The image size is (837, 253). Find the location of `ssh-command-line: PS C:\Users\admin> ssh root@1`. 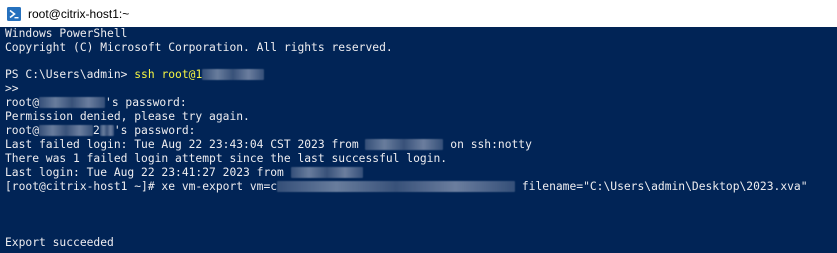

ssh-command-line: PS C:\Users\admin> ssh root@1 is located at coordinates (135, 75).